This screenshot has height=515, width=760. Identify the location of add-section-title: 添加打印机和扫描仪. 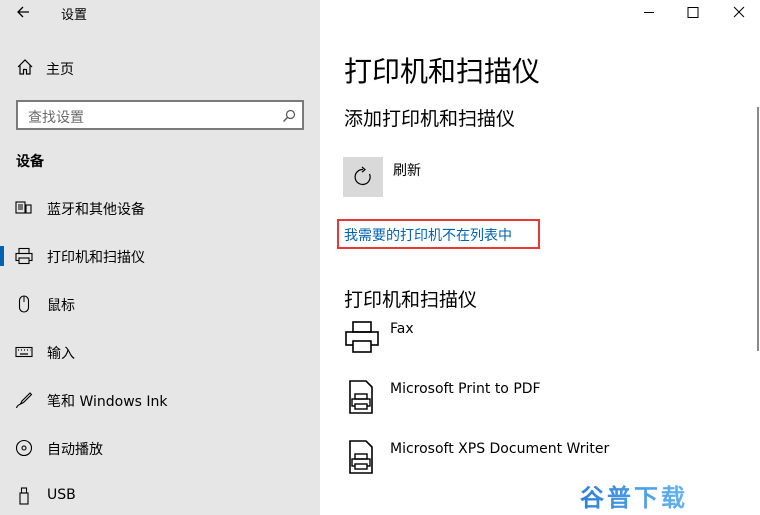
(430, 119).